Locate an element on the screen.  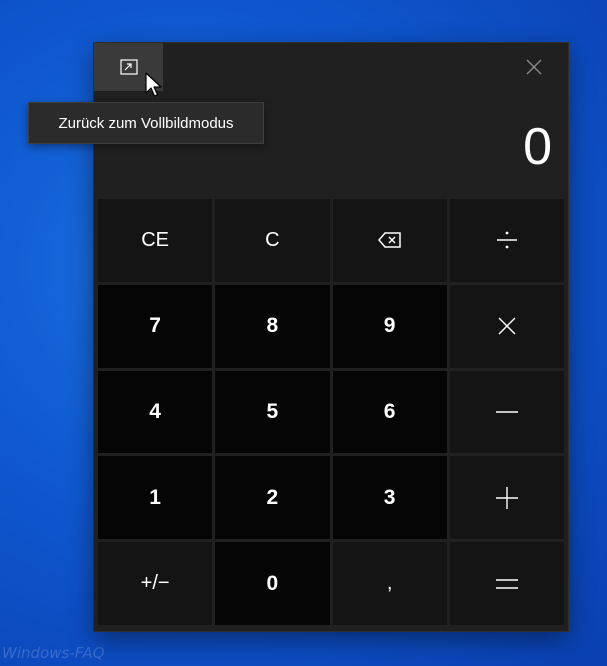
digit-3-button: 3 is located at coordinates (389, 498).